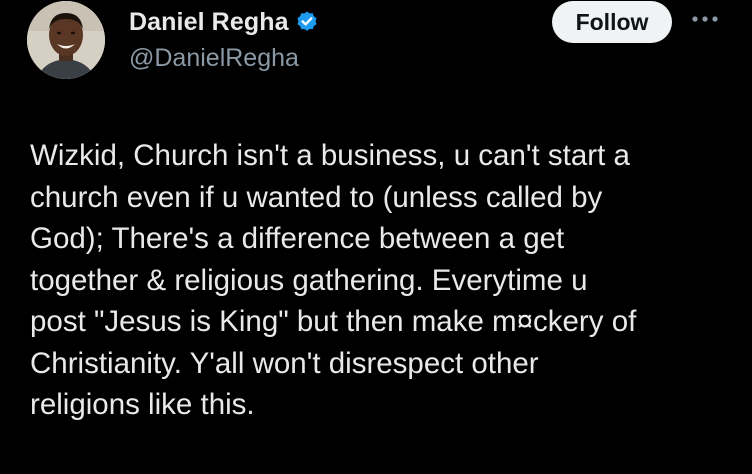 The width and height of the screenshot is (752, 474). Describe the element at coordinates (209, 22) in the screenshot. I see `author-display-name: Daniel Regha` at that location.